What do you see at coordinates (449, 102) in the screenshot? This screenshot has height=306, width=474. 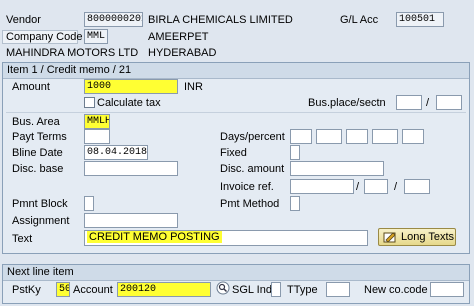 I see `section-code-field` at bounding box center [449, 102].